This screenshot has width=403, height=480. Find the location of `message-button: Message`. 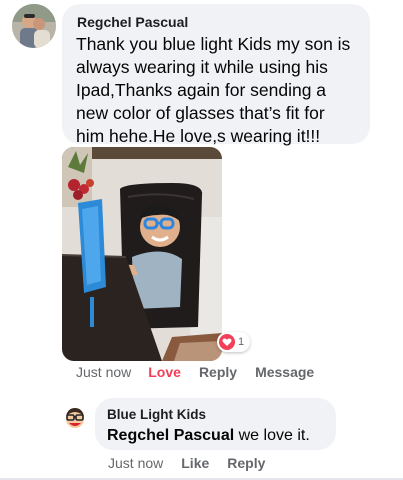

message-button: Message is located at coordinates (284, 372).